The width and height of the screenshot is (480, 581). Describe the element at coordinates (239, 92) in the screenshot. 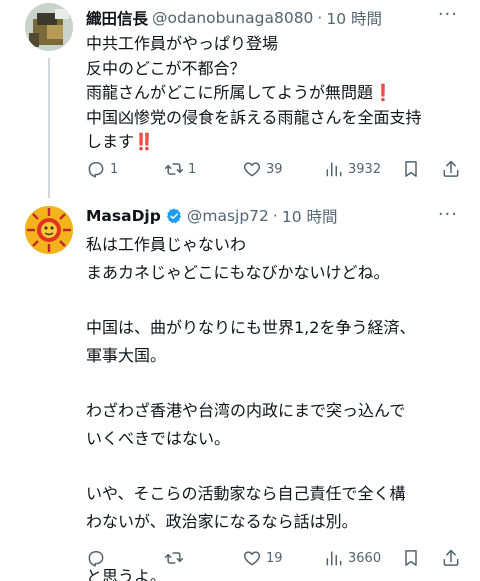

I see `tweet-line: 雨龍さんがどこに所属してようが無問題❗` at that location.